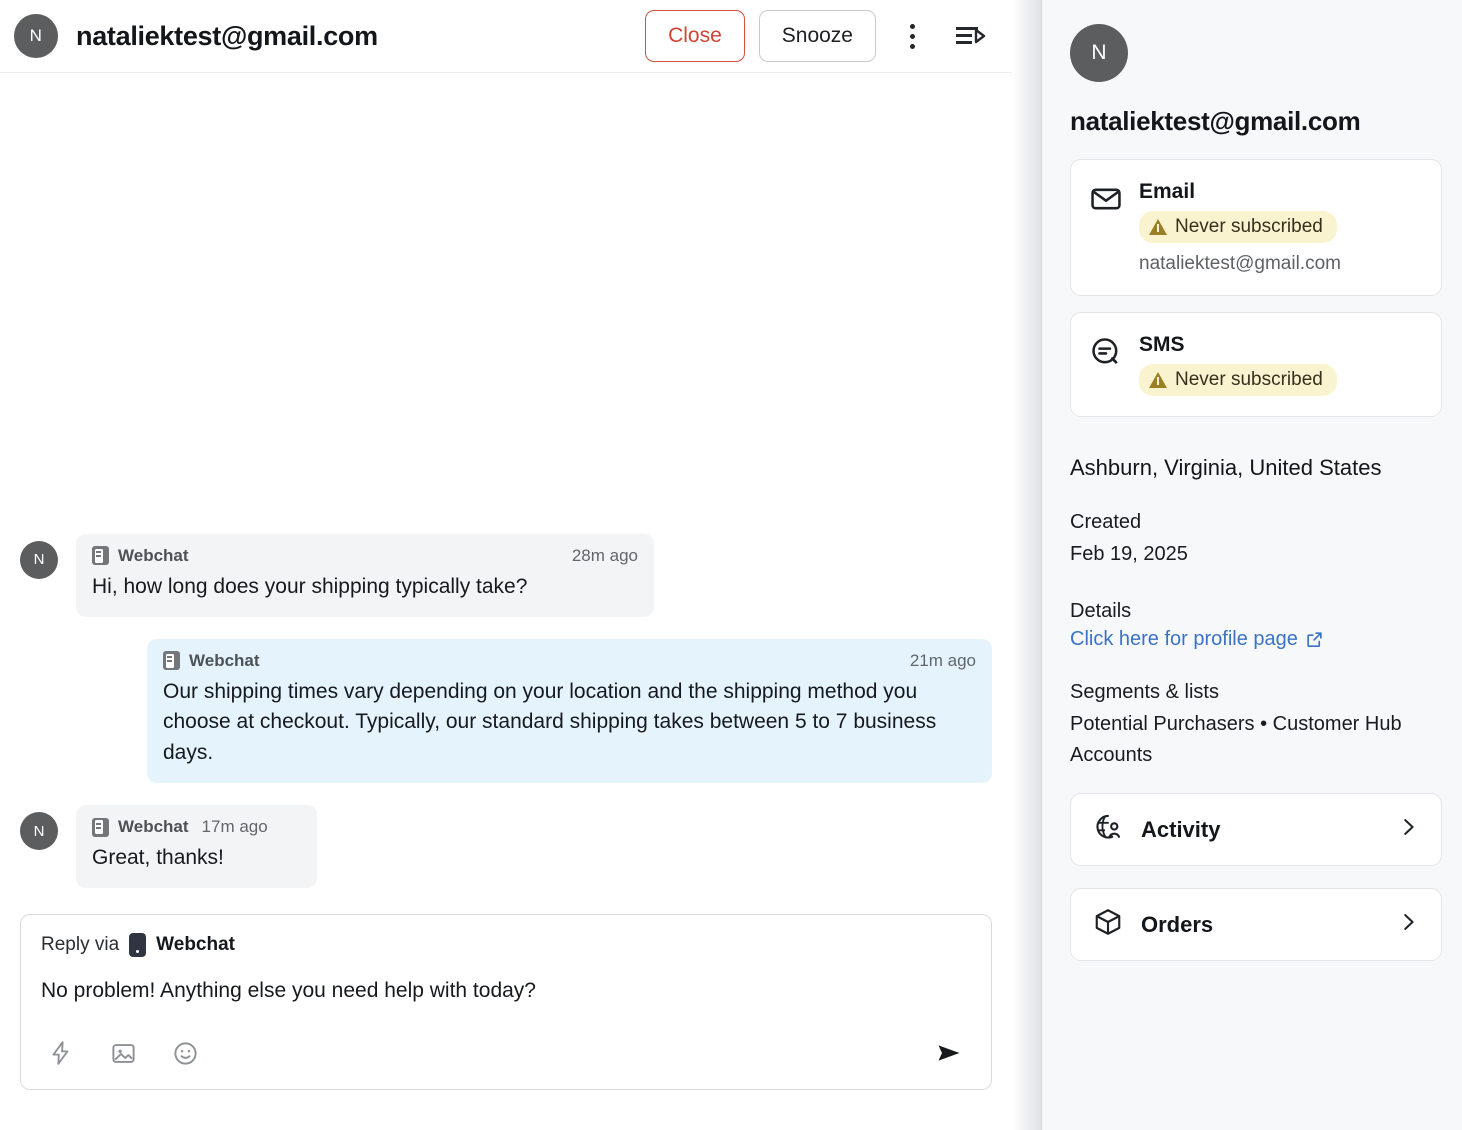 The width and height of the screenshot is (1462, 1130). I want to click on message-row: N Webchat 17m ago Great, thanks!, so click(506, 846).